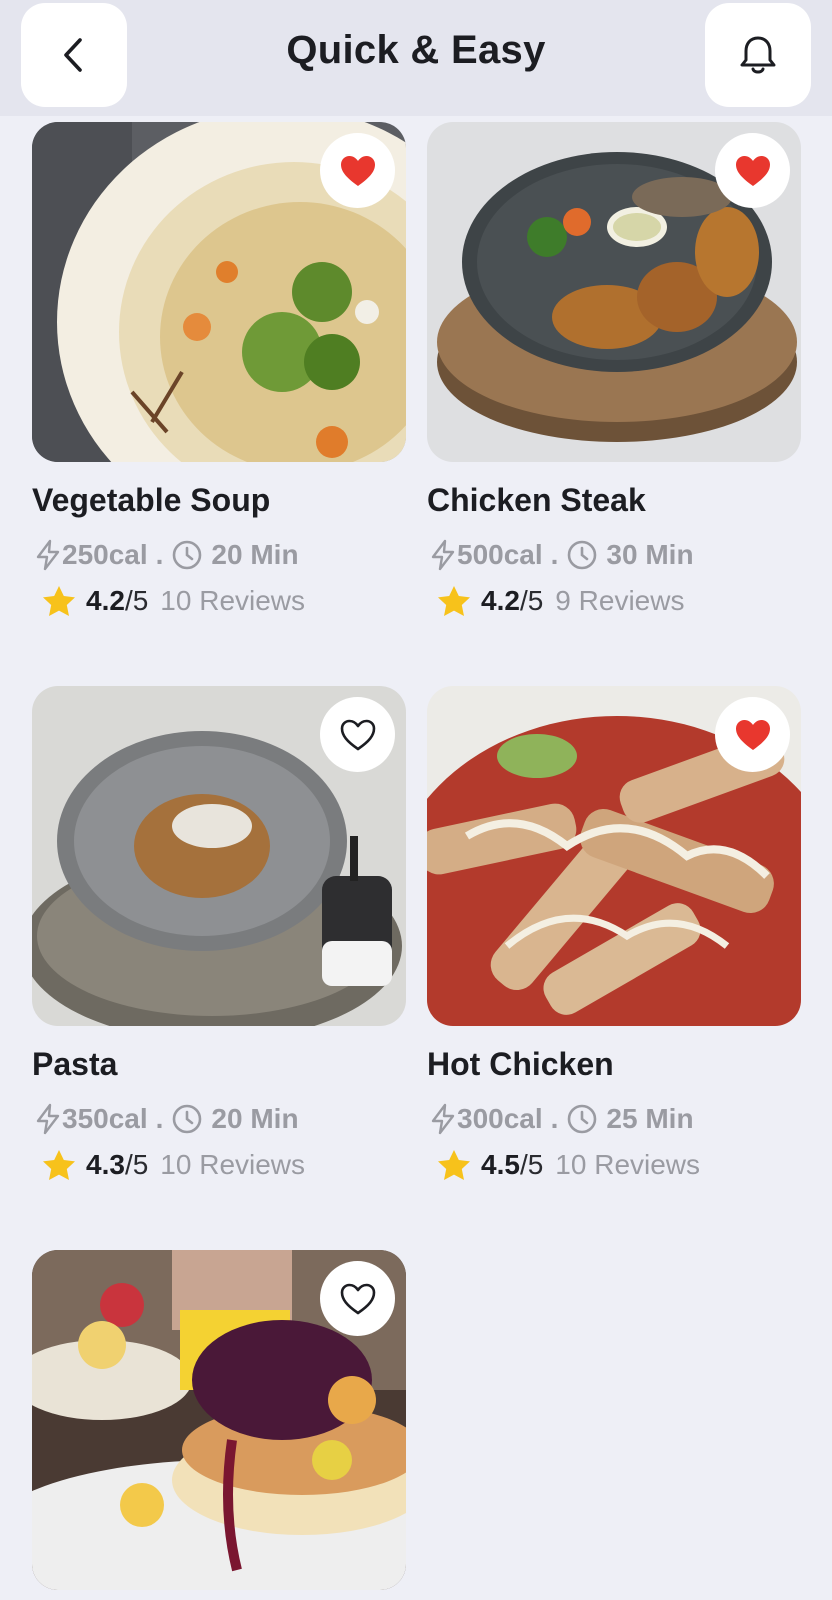 The width and height of the screenshot is (832, 1600). I want to click on recipe-meta: 250cal . 20 Min, so click(166, 555).